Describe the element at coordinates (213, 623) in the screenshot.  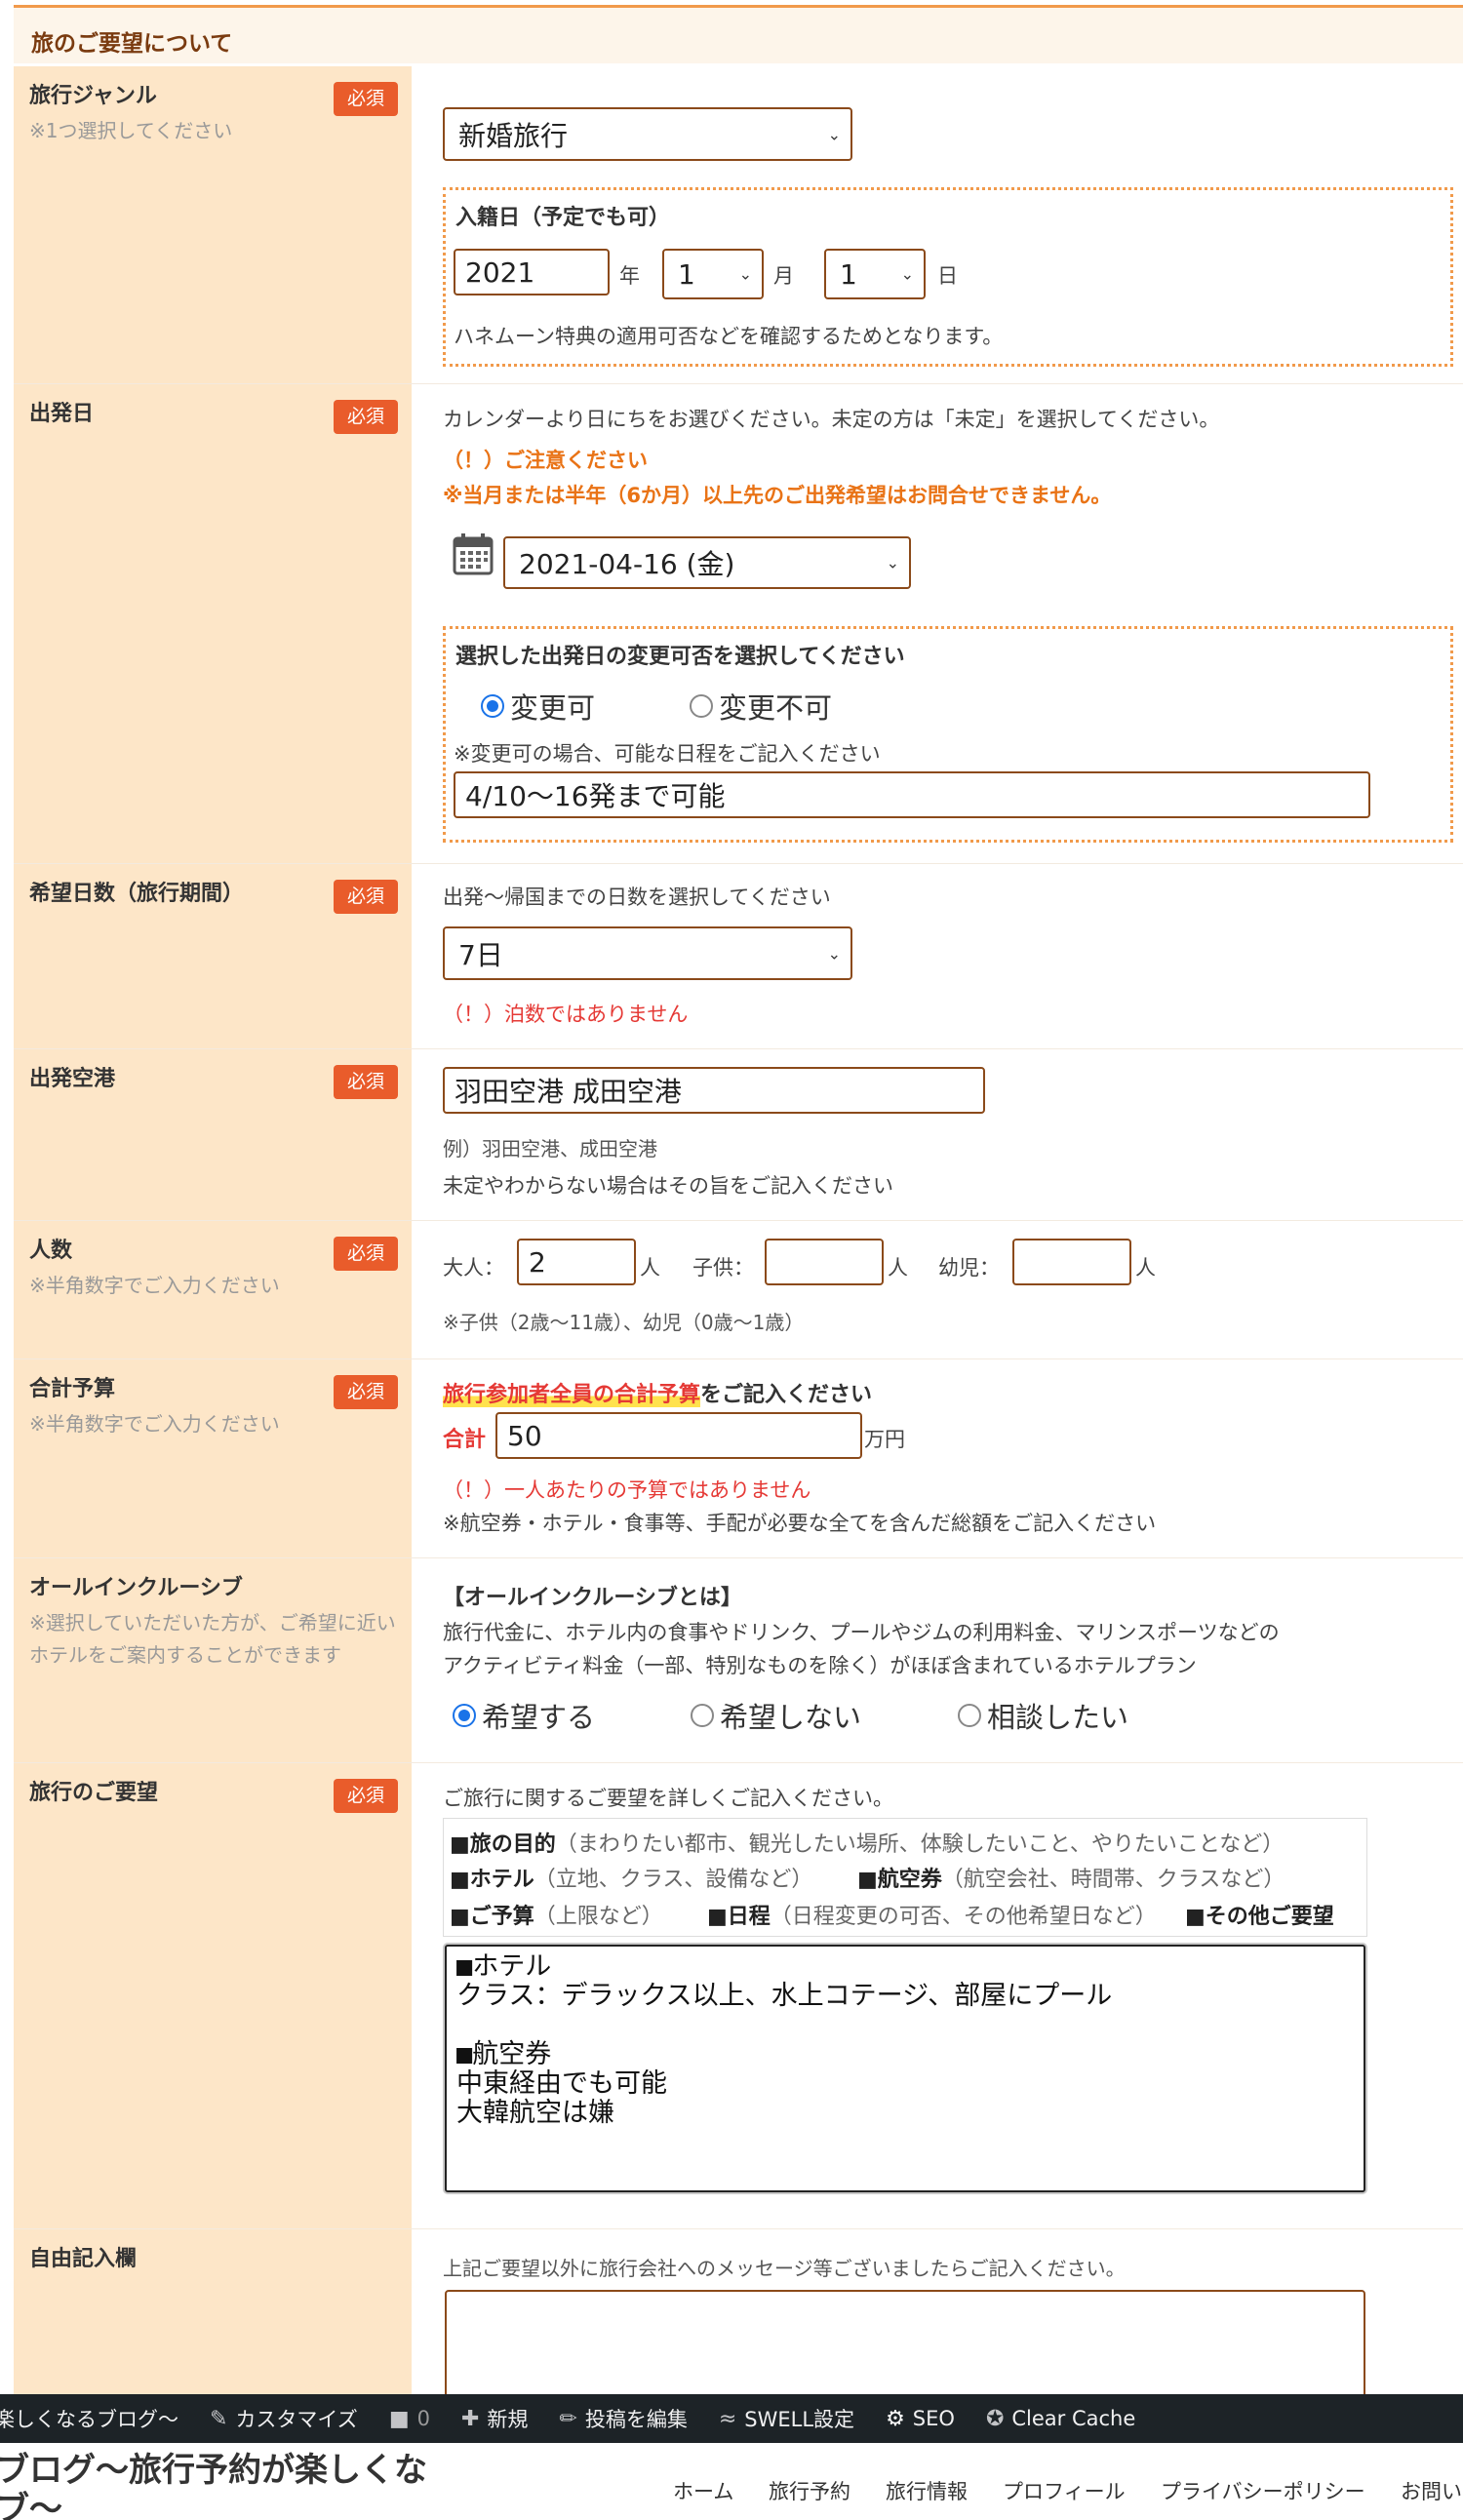
I see `label-cell: 出発日 必須` at that location.